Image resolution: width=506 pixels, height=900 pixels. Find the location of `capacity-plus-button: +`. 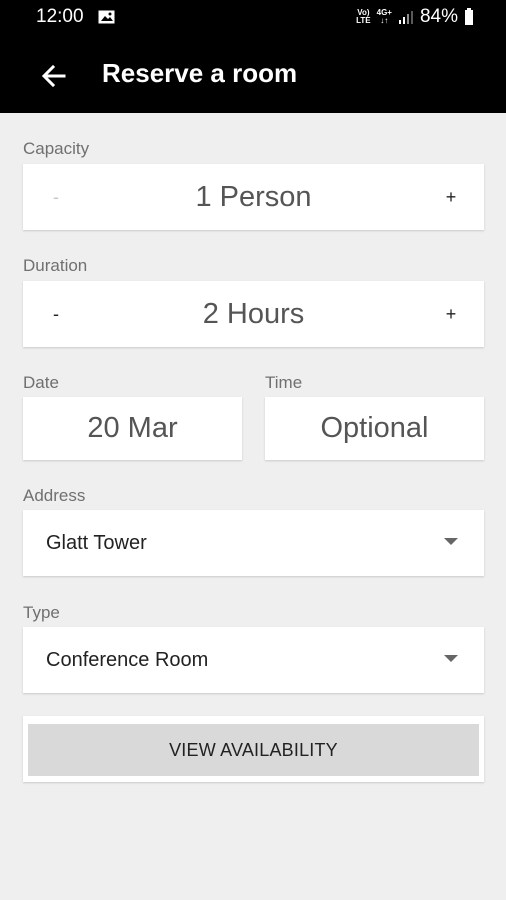

capacity-plus-button: + is located at coordinates (451, 197).